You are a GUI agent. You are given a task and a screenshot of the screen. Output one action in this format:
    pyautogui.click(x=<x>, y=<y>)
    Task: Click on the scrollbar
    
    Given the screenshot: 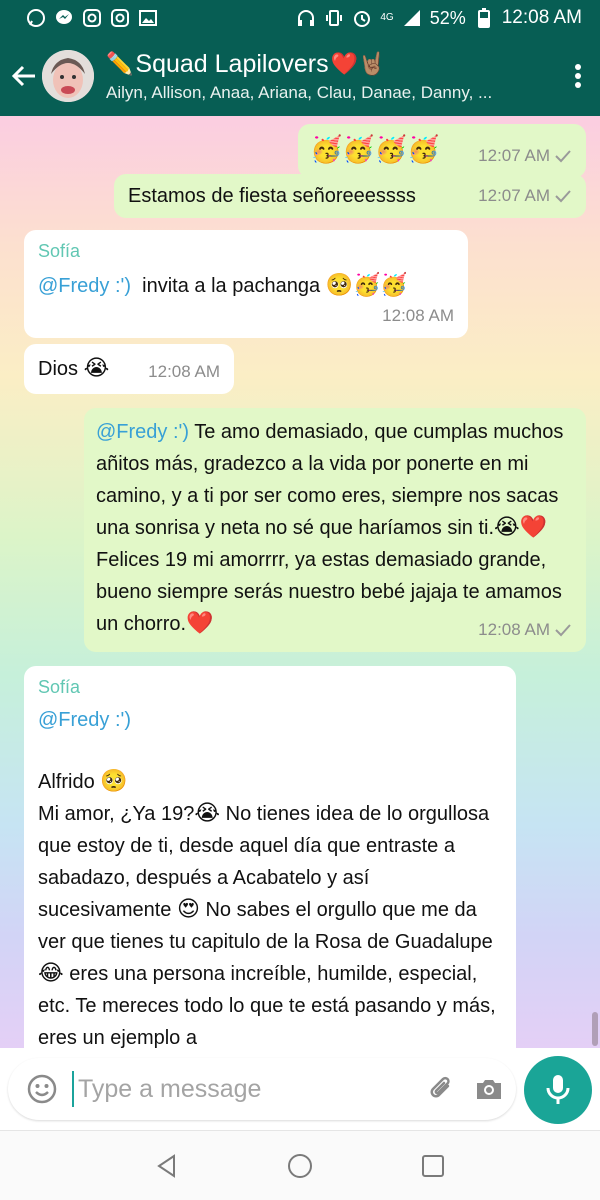 What is the action you would take?
    pyautogui.click(x=595, y=1029)
    